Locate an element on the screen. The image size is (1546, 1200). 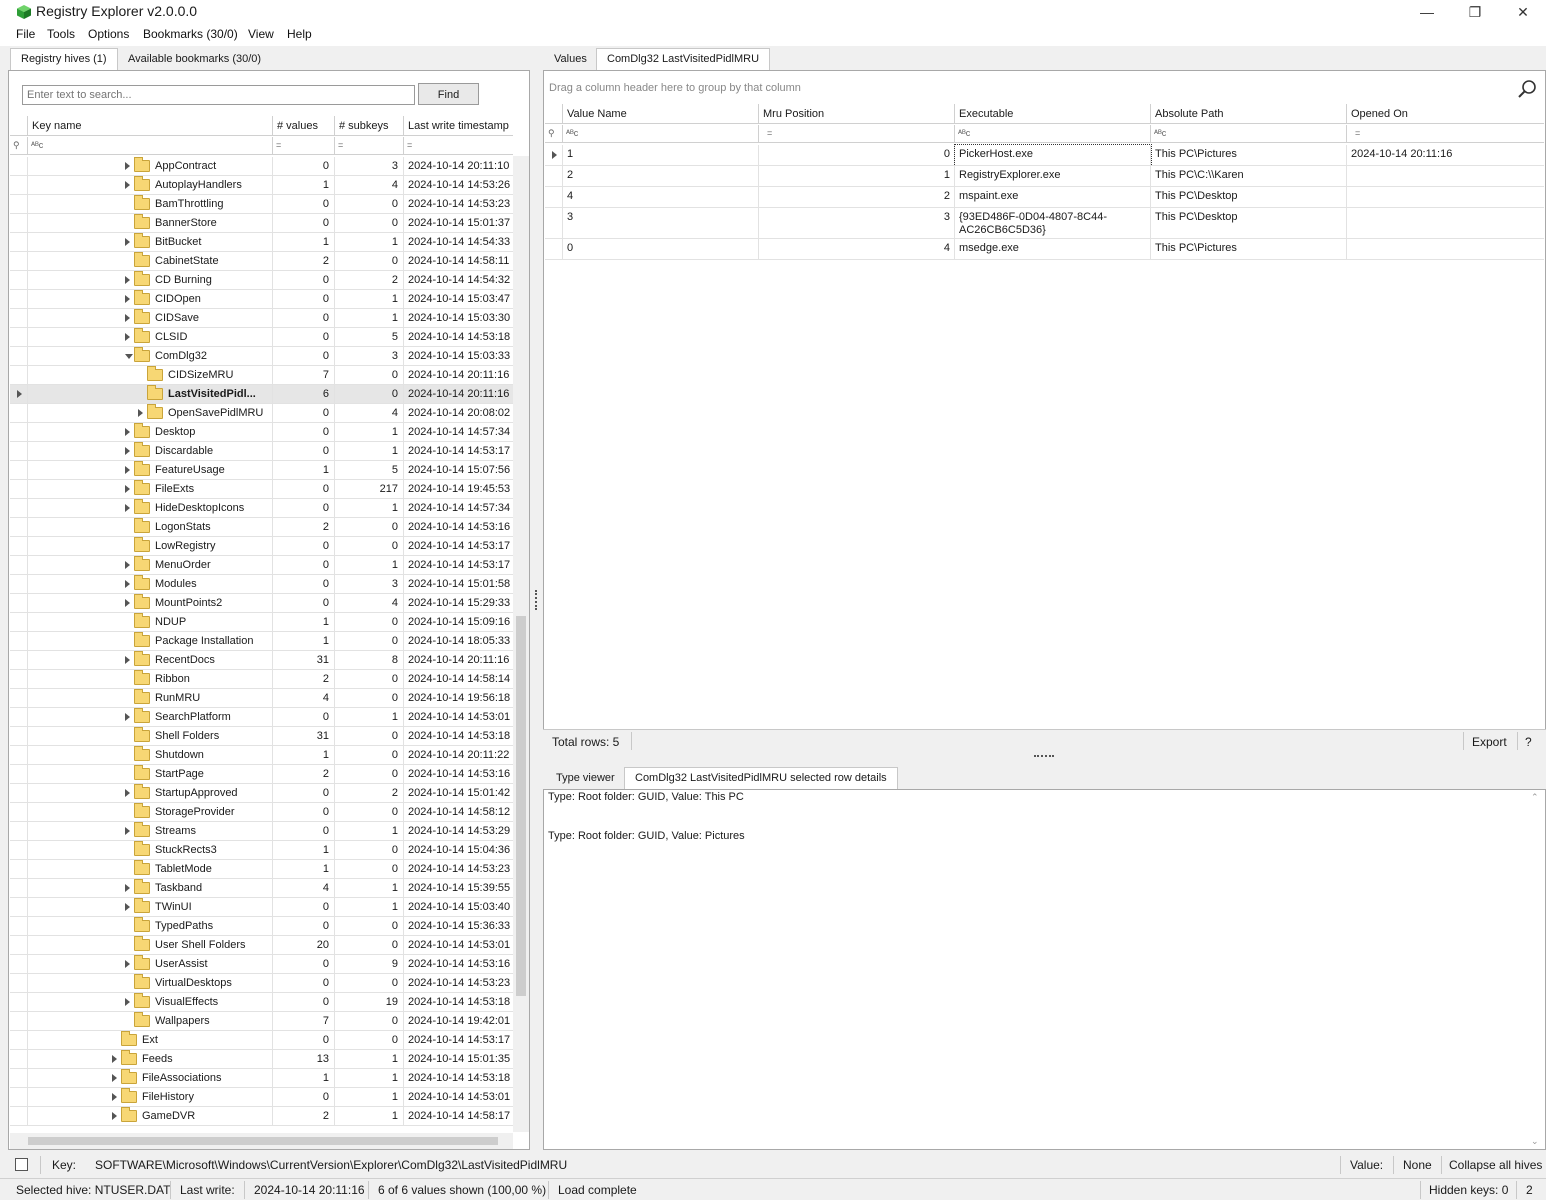
details-scroll-down-icon: ⌄ is located at coordinates (1535, 1141).